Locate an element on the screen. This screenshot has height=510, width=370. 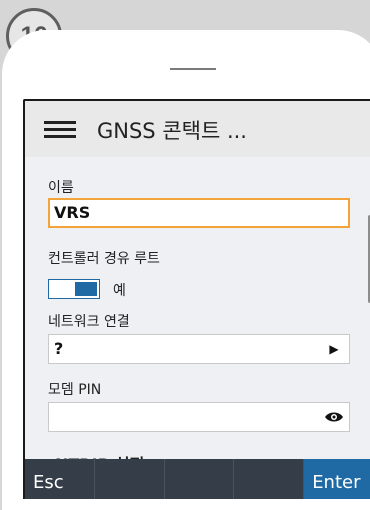
name-label: 이름 is located at coordinates (61, 188).